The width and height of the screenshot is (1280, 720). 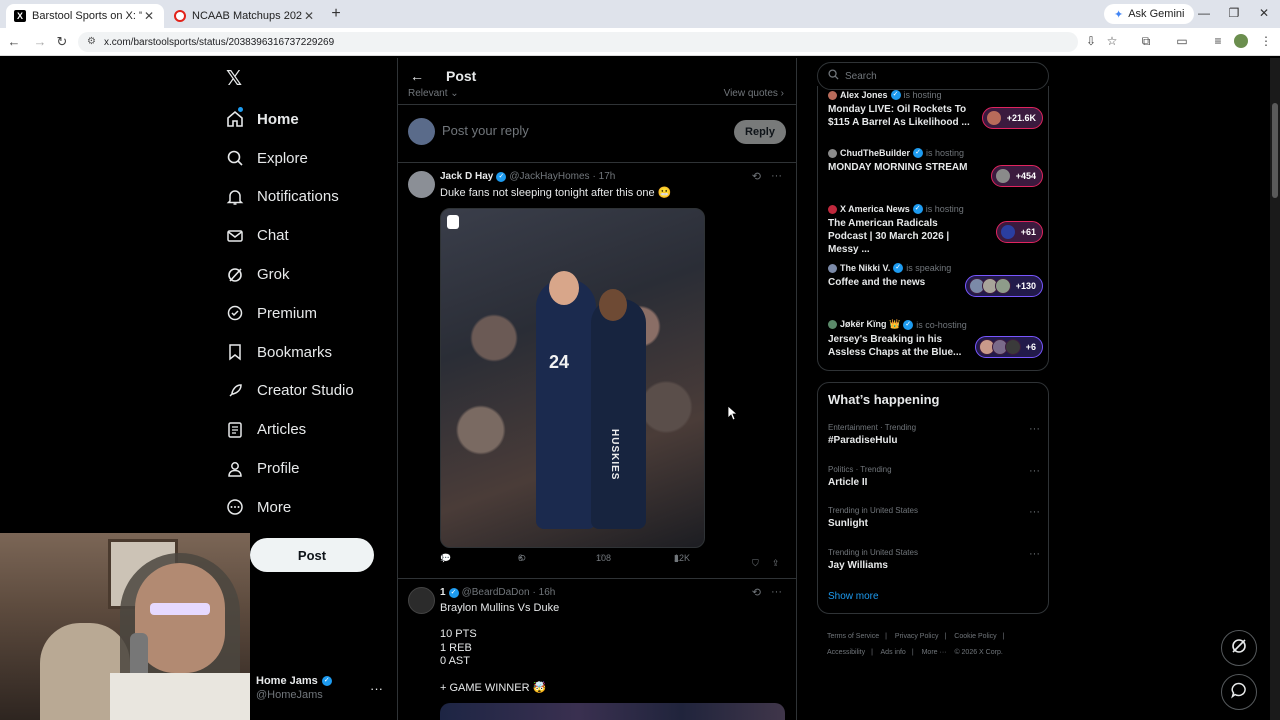 I want to click on new-tab-button: +, so click(x=336, y=14).